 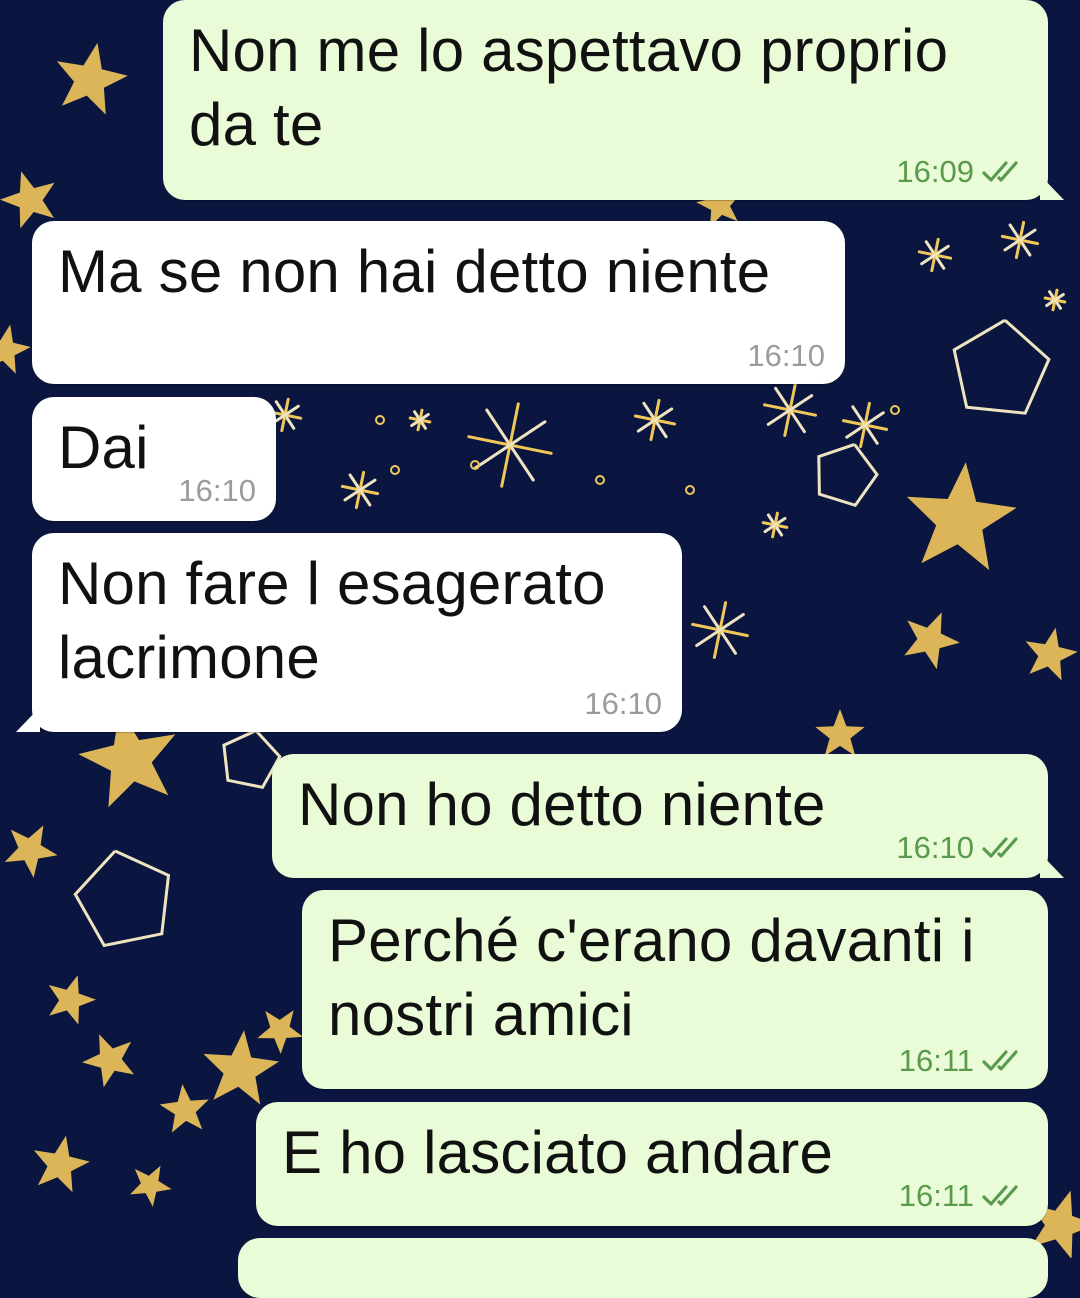 I want to click on message-meta: 16:09, so click(x=962, y=172).